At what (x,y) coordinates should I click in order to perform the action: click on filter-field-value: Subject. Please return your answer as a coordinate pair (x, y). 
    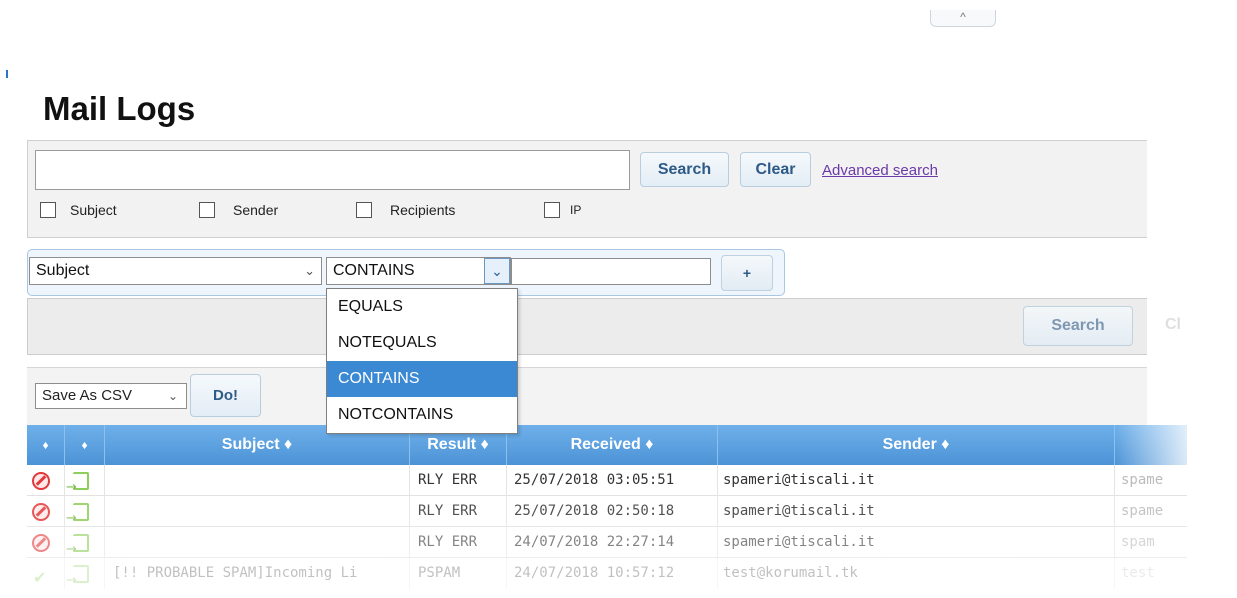
    Looking at the image, I should click on (63, 270).